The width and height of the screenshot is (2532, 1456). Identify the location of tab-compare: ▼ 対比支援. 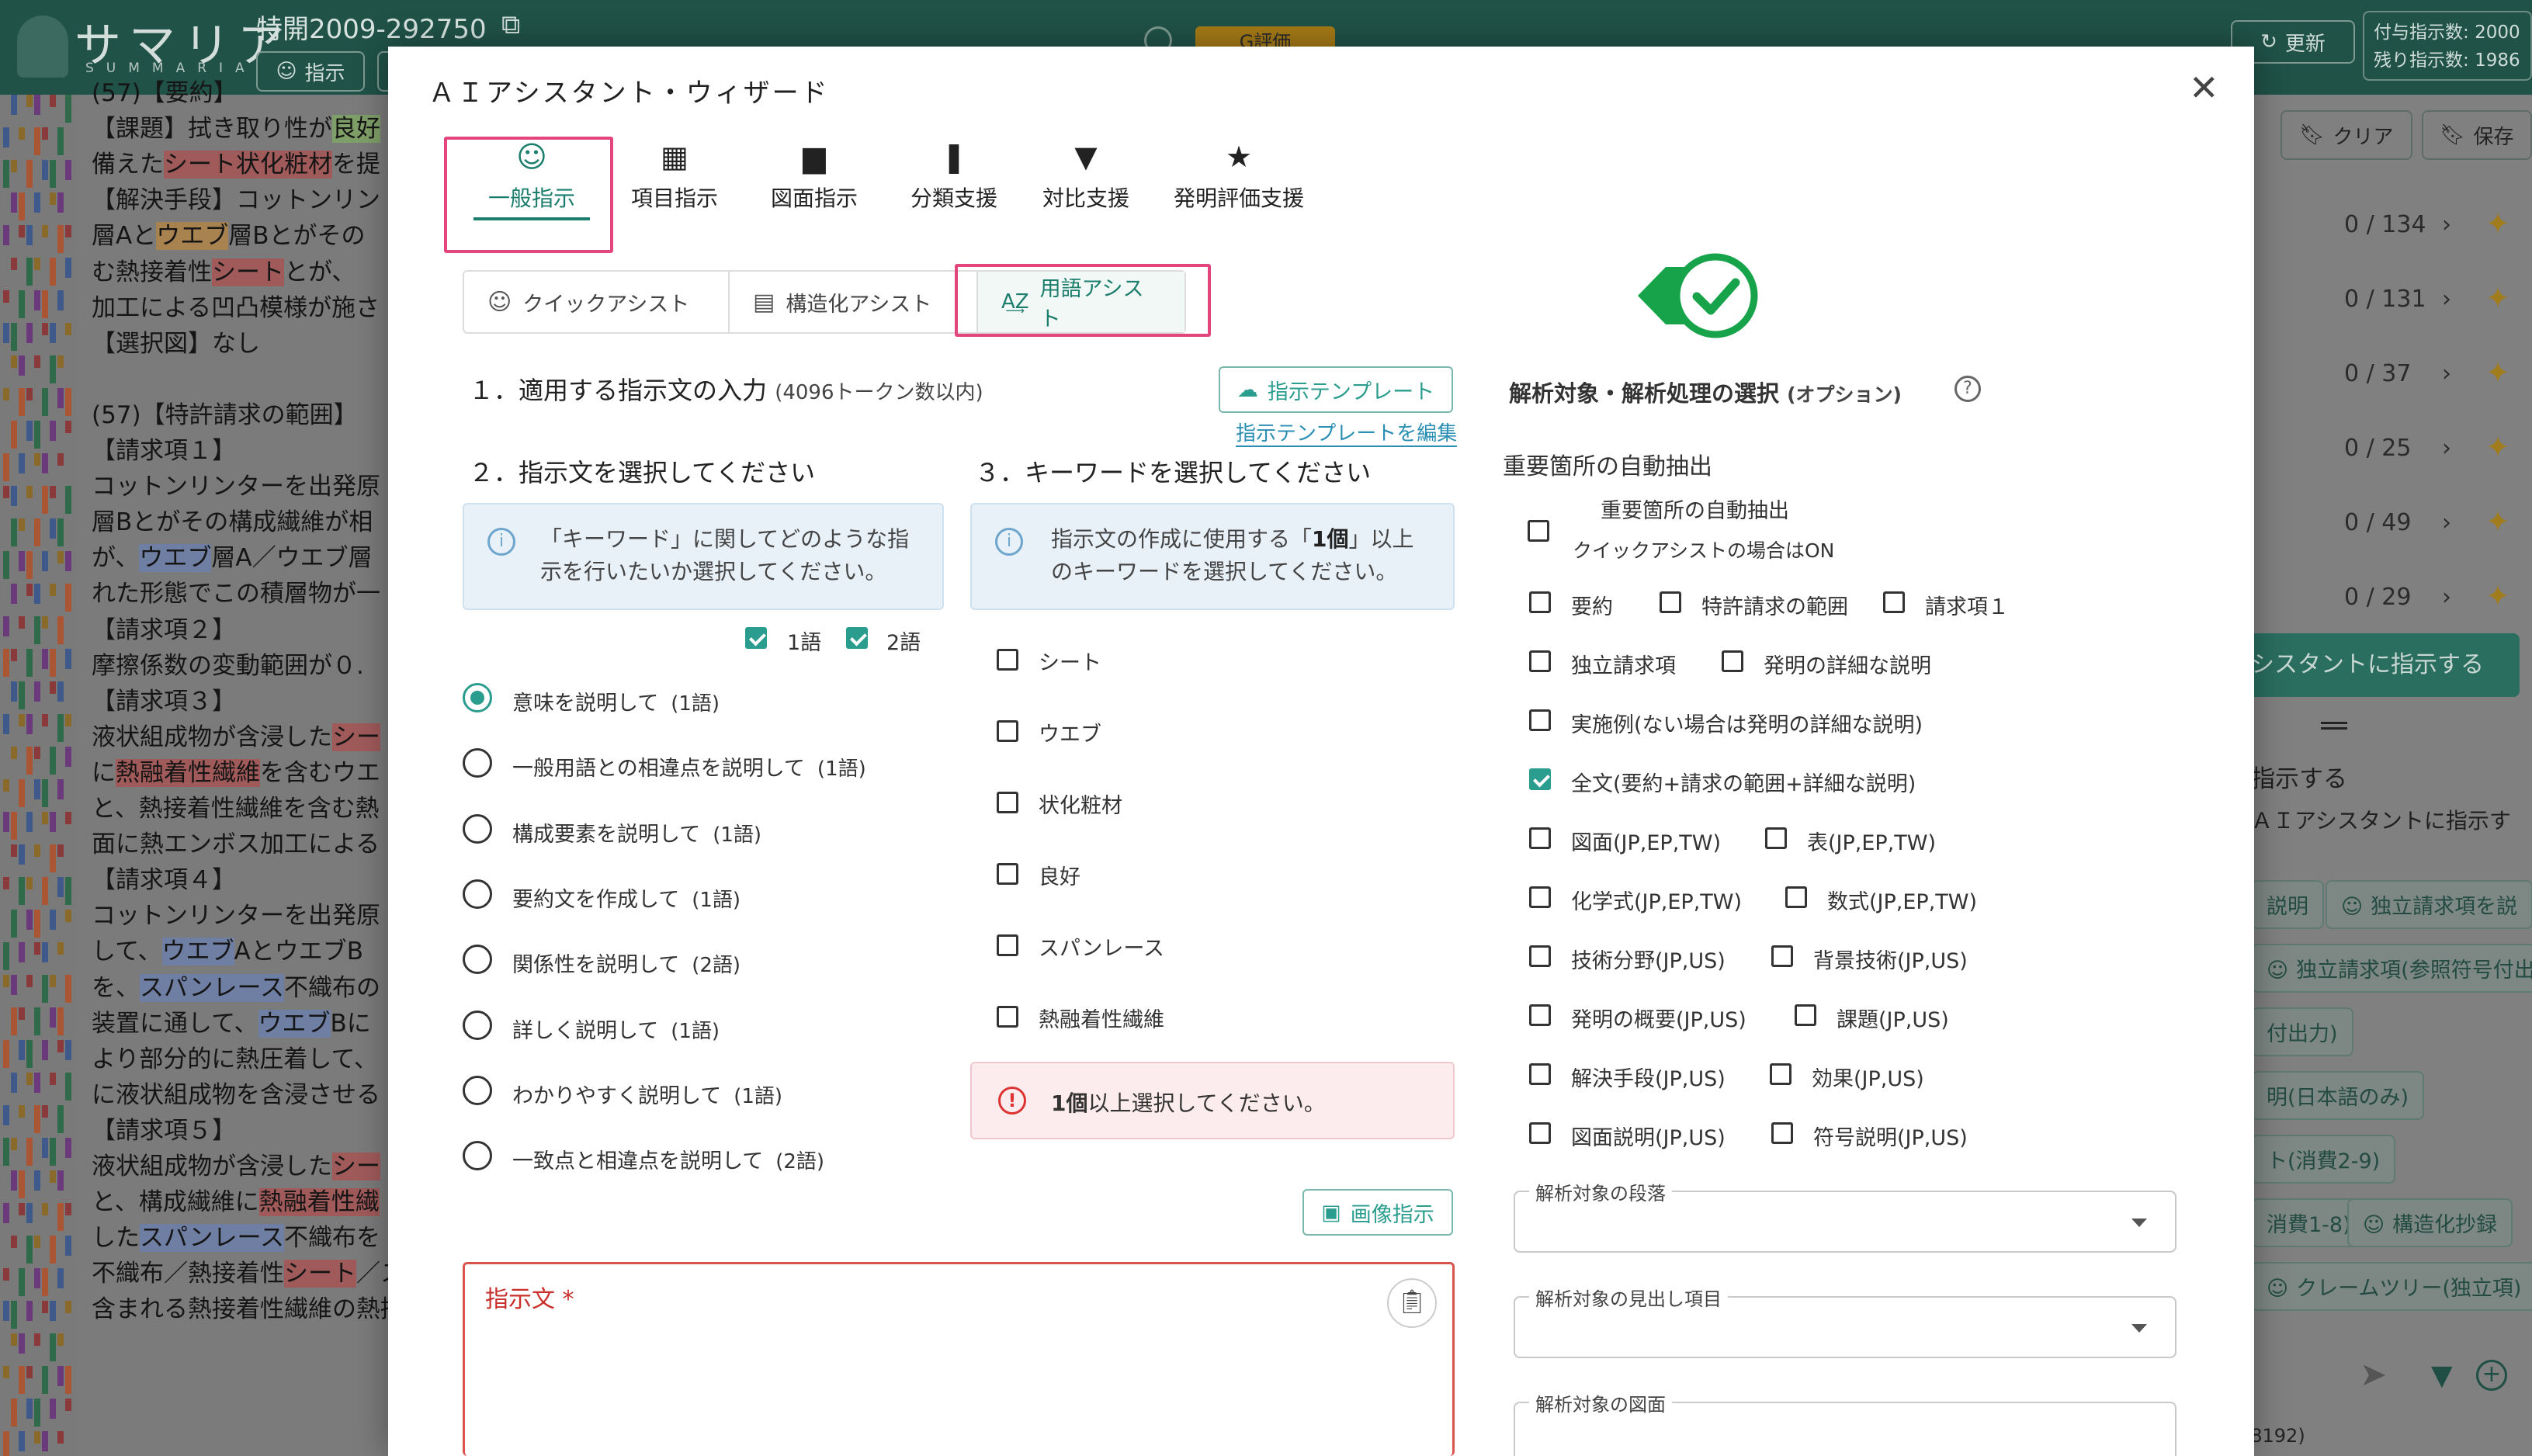
(1086, 186).